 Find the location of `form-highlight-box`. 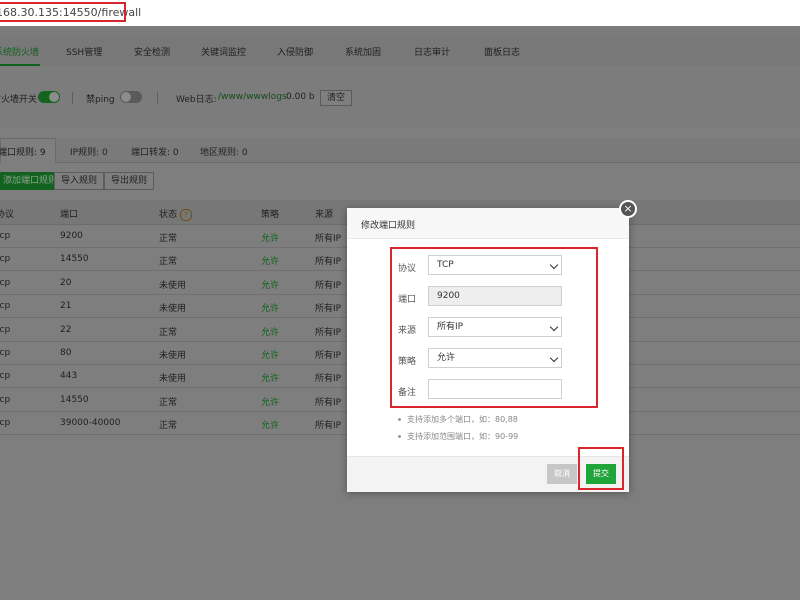

form-highlight-box is located at coordinates (494, 327).